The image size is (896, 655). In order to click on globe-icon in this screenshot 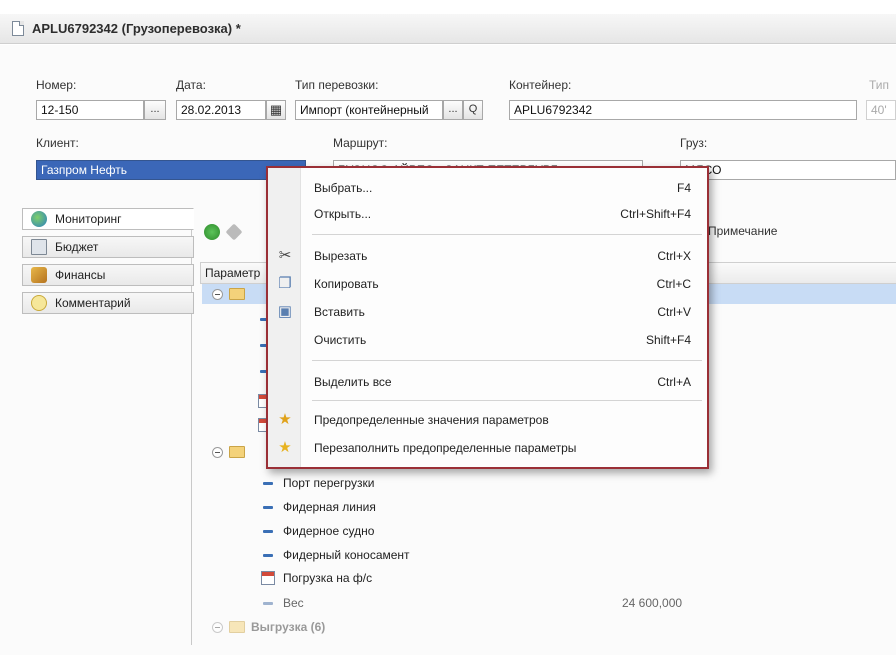, I will do `click(39, 219)`.